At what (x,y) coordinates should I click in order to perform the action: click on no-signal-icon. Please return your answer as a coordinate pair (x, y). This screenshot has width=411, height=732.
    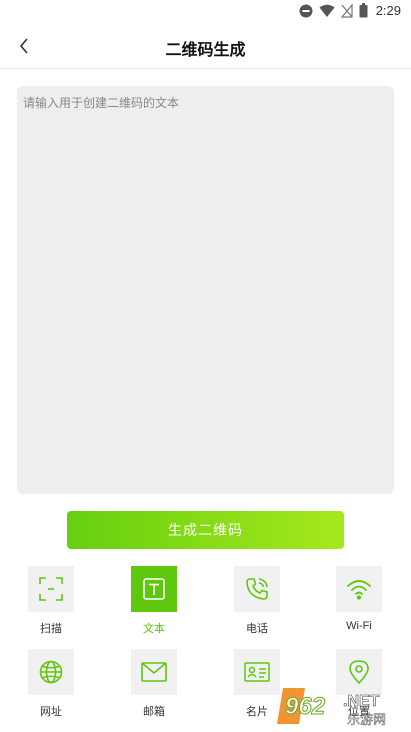
    Looking at the image, I should click on (346, 10).